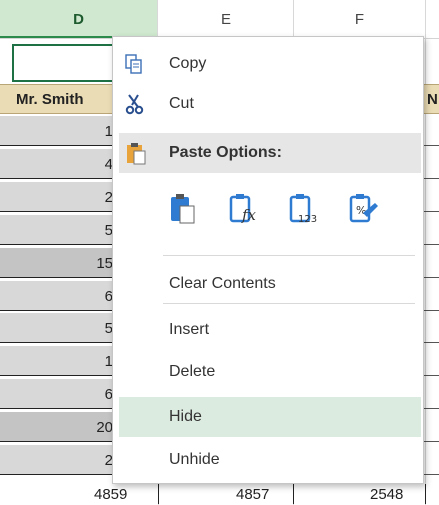 This screenshot has width=439, height=505. I want to click on header-cell-g: N, so click(432, 99).